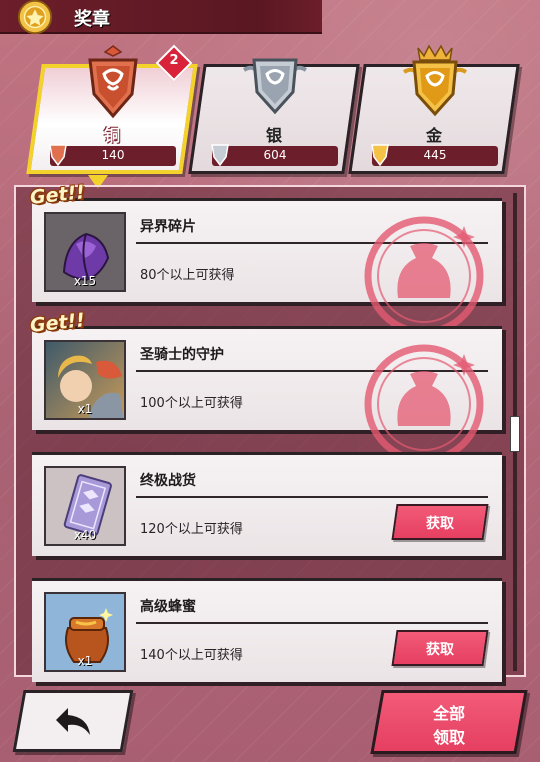  I want to click on item-name: 异界碎片, so click(168, 227).